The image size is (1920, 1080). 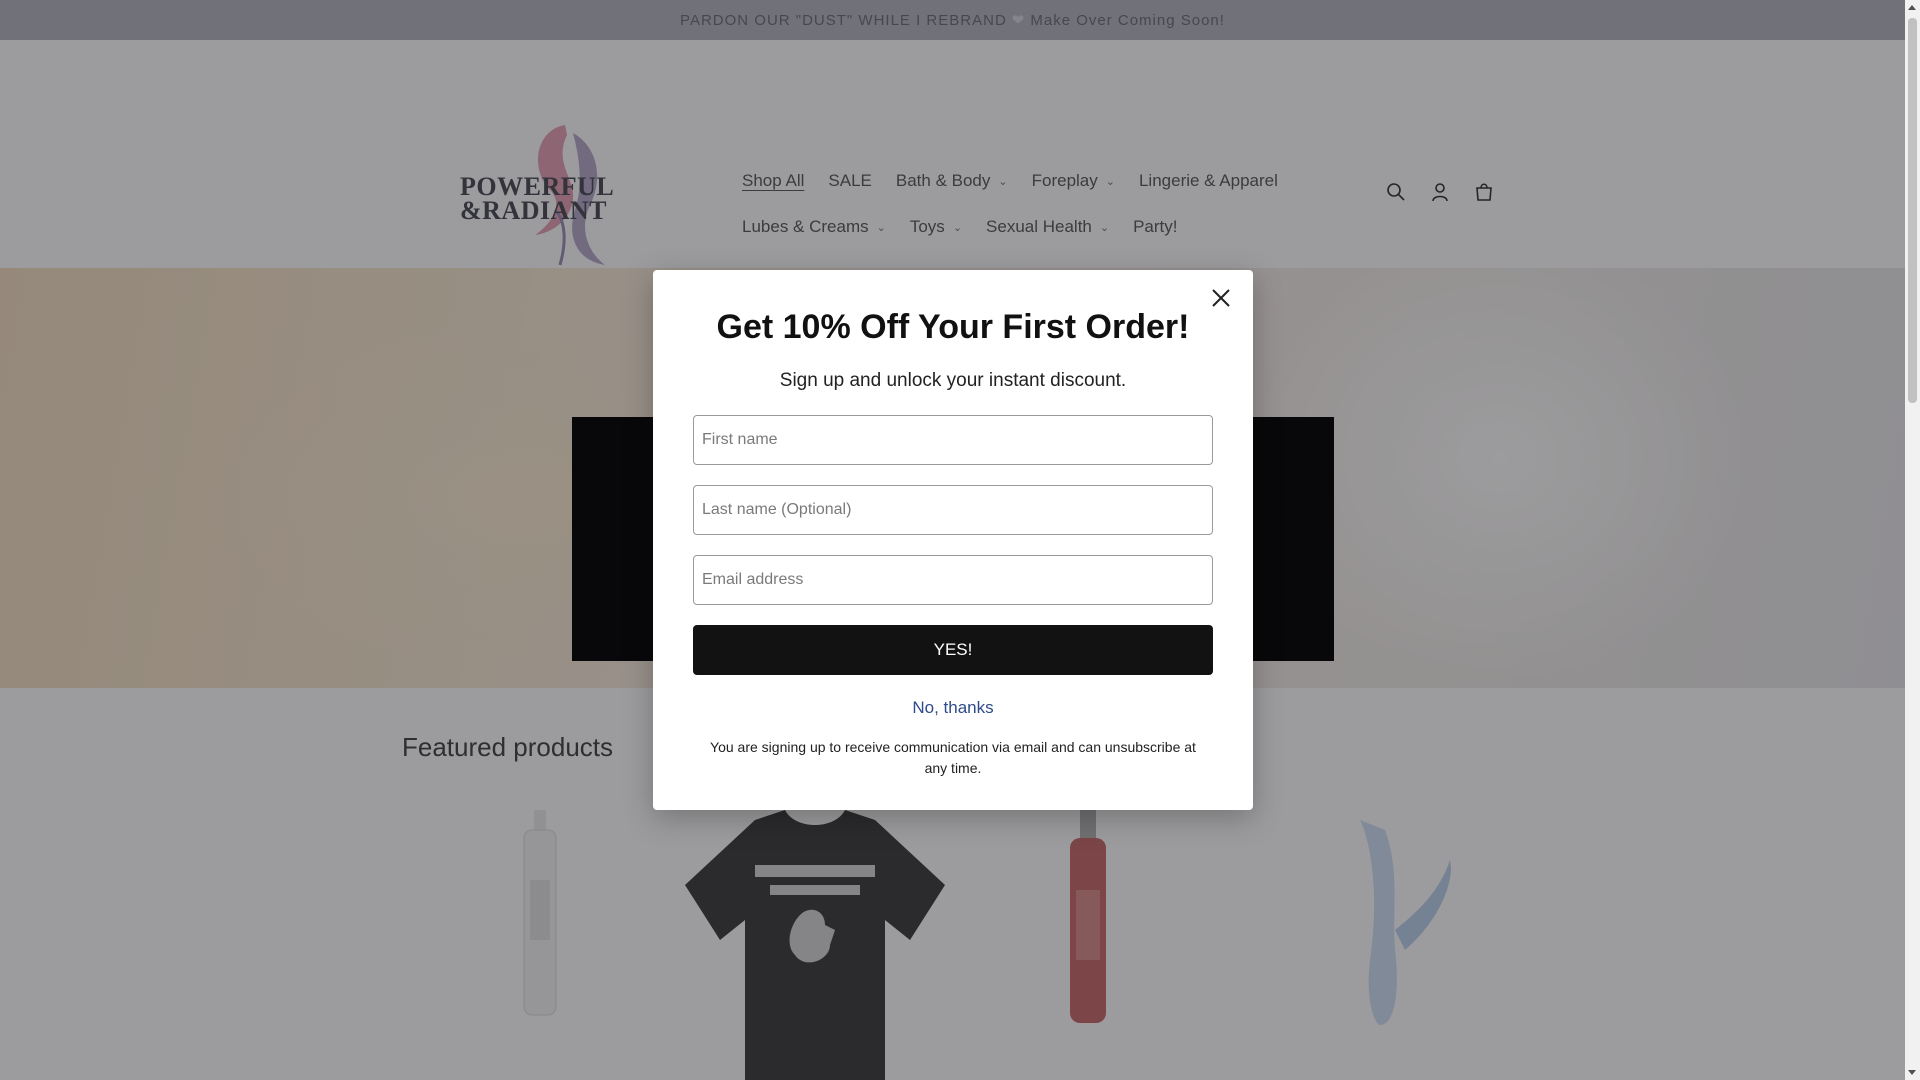 What do you see at coordinates (953, 580) in the screenshot?
I see `email-field` at bounding box center [953, 580].